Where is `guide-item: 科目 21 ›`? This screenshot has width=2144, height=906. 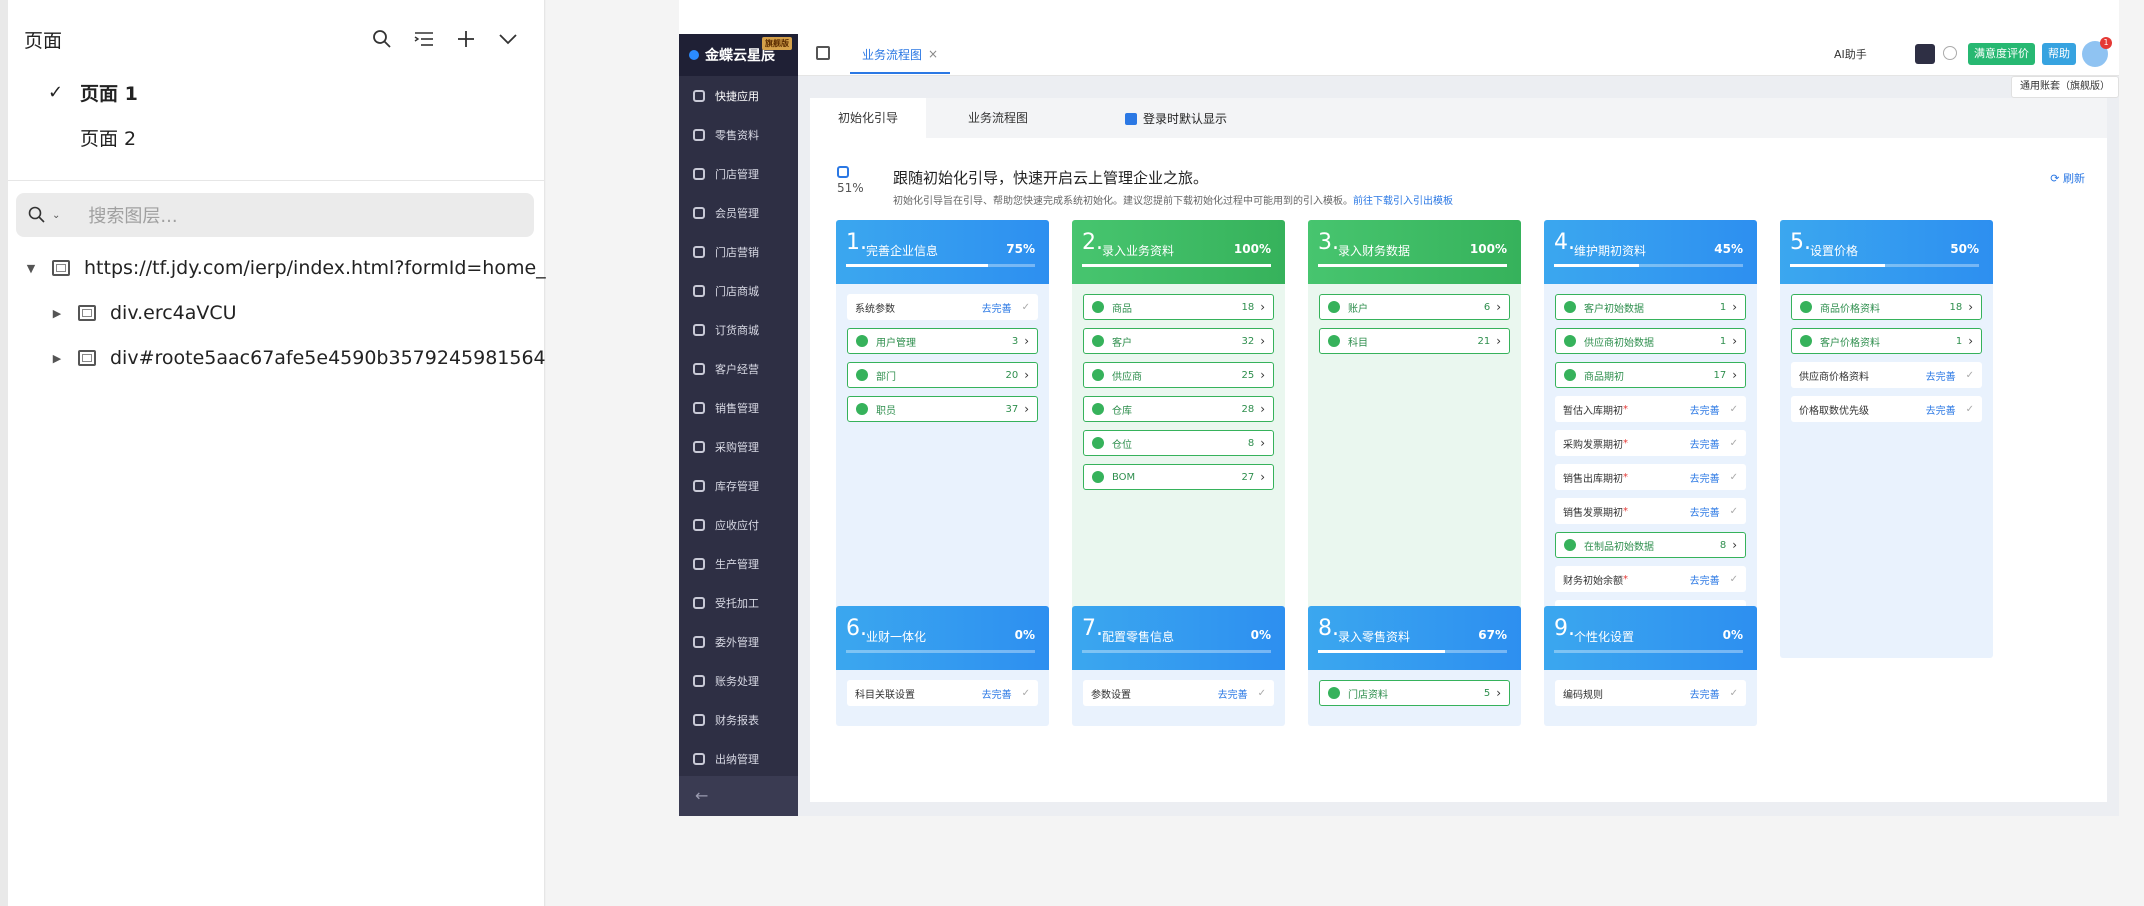
guide-item: 科目 21 › is located at coordinates (1414, 341).